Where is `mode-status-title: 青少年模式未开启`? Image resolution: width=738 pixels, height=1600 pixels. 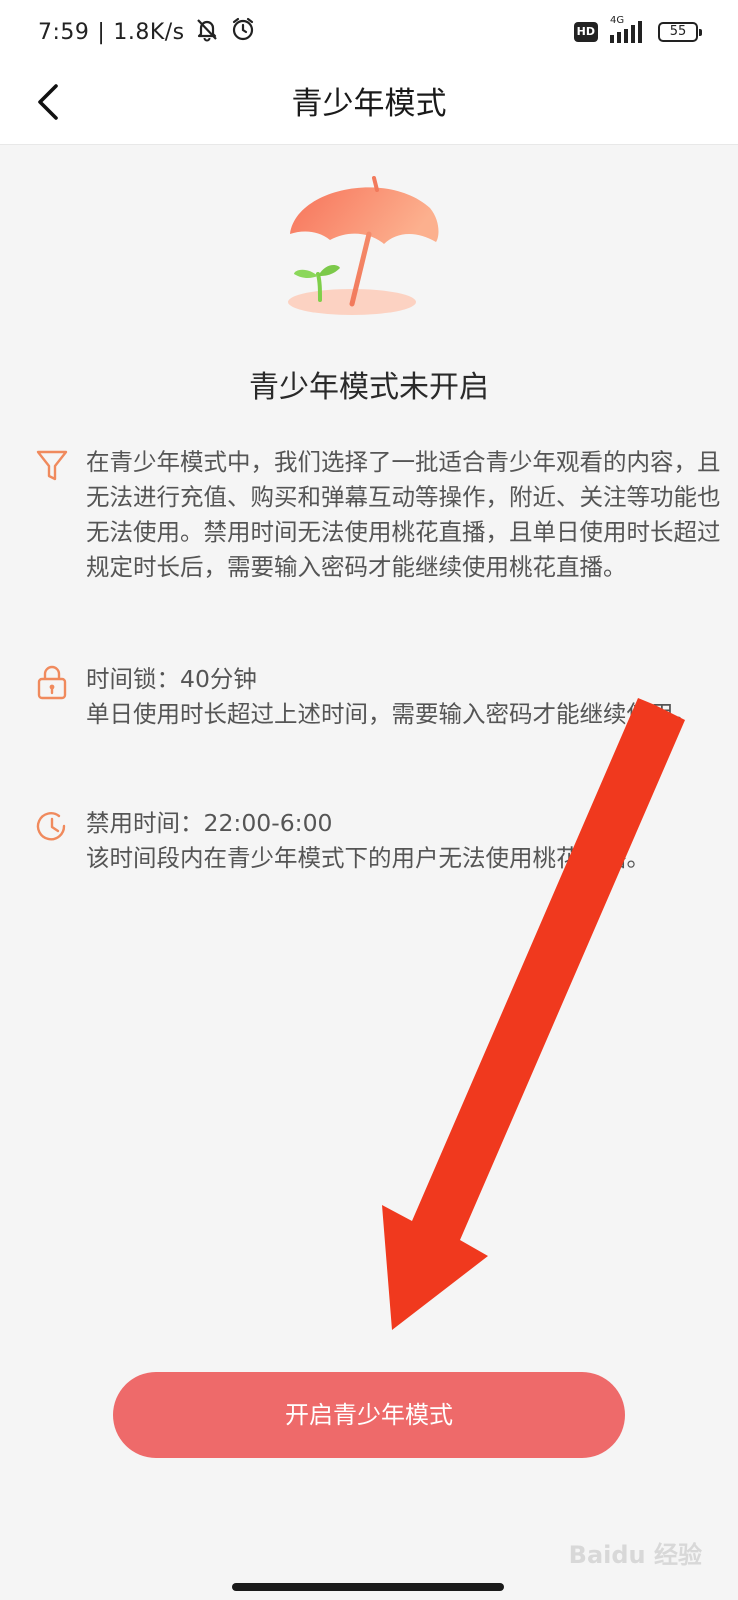
mode-status-title: 青少年模式未开启 is located at coordinates (369, 387).